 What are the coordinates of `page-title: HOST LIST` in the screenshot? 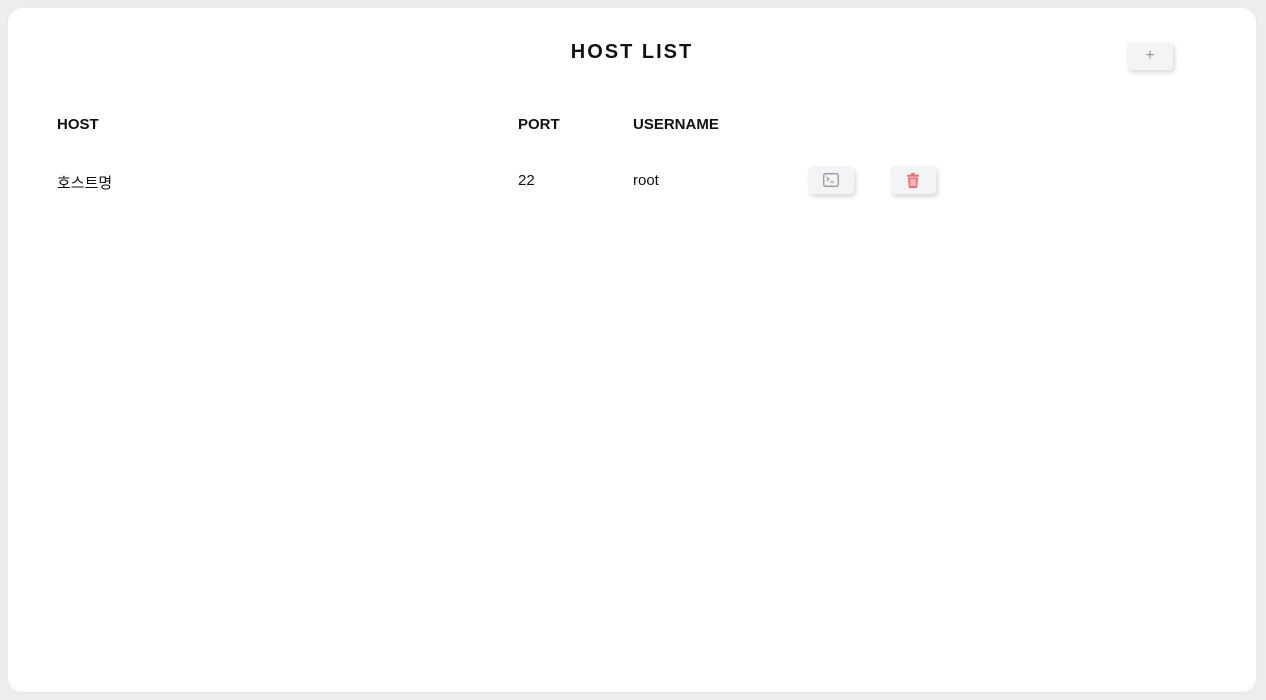 It's located at (632, 52).